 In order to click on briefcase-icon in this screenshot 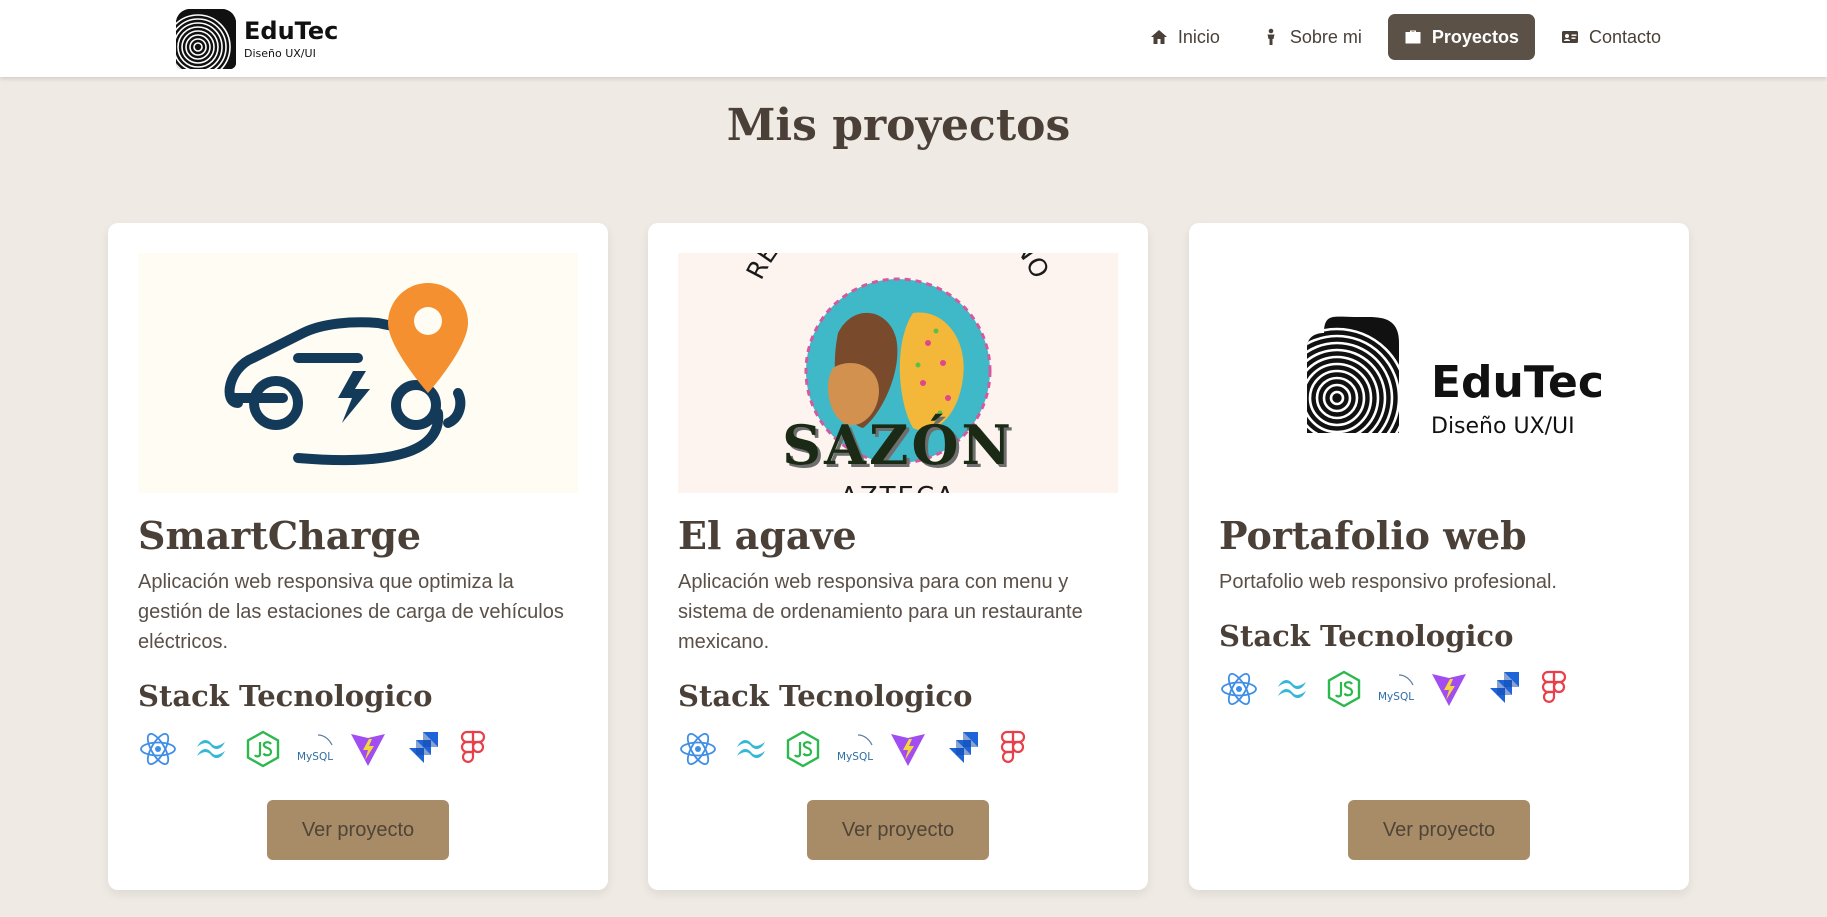, I will do `click(1413, 37)`.